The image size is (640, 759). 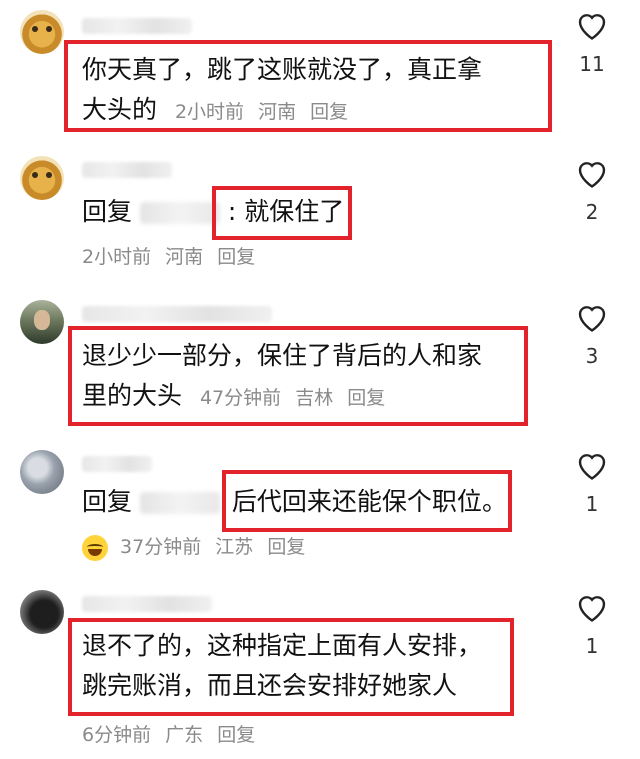 I want to click on comment-meta: 2小时前 河南 回复, so click(x=168, y=257).